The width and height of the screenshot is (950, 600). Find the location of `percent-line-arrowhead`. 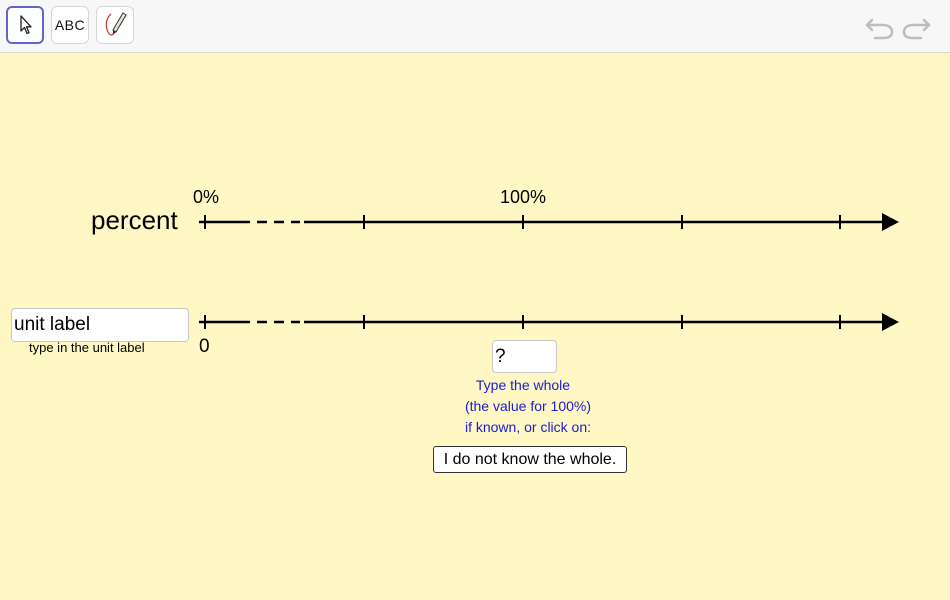

percent-line-arrowhead is located at coordinates (890, 222).